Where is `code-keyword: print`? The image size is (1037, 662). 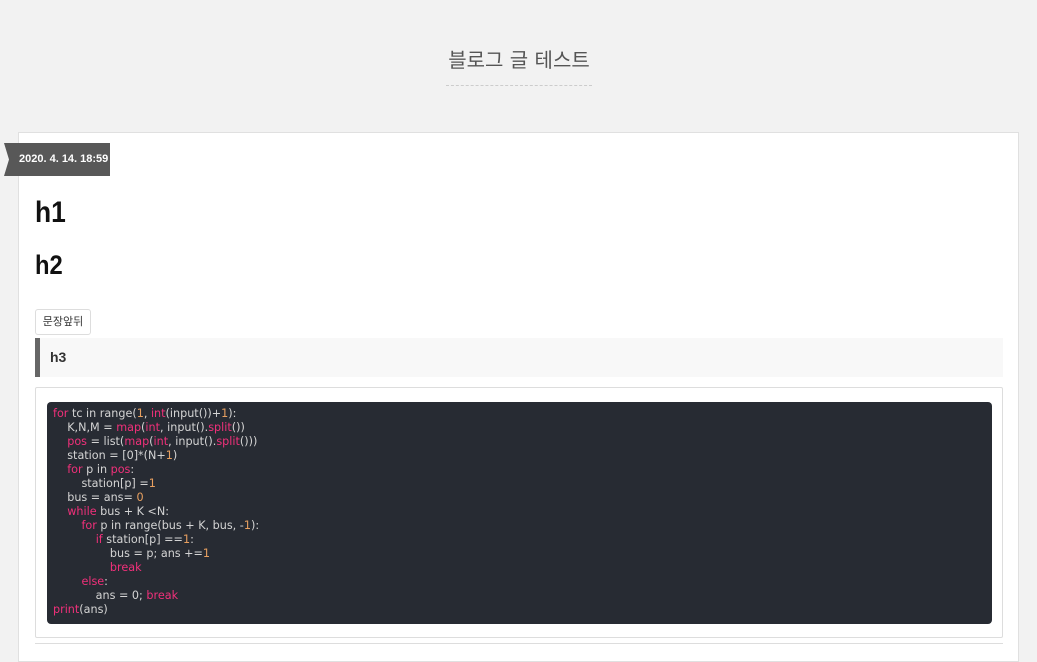 code-keyword: print is located at coordinates (66, 609).